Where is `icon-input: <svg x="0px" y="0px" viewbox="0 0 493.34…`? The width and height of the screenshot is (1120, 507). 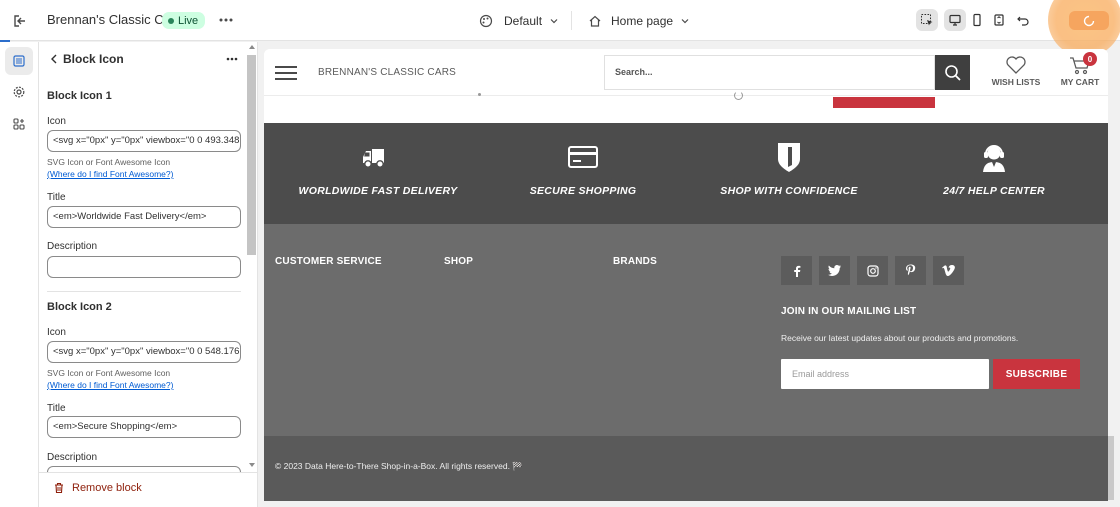
icon-input: <svg x="0px" y="0px" viewbox="0 0 493.34… is located at coordinates (144, 141).